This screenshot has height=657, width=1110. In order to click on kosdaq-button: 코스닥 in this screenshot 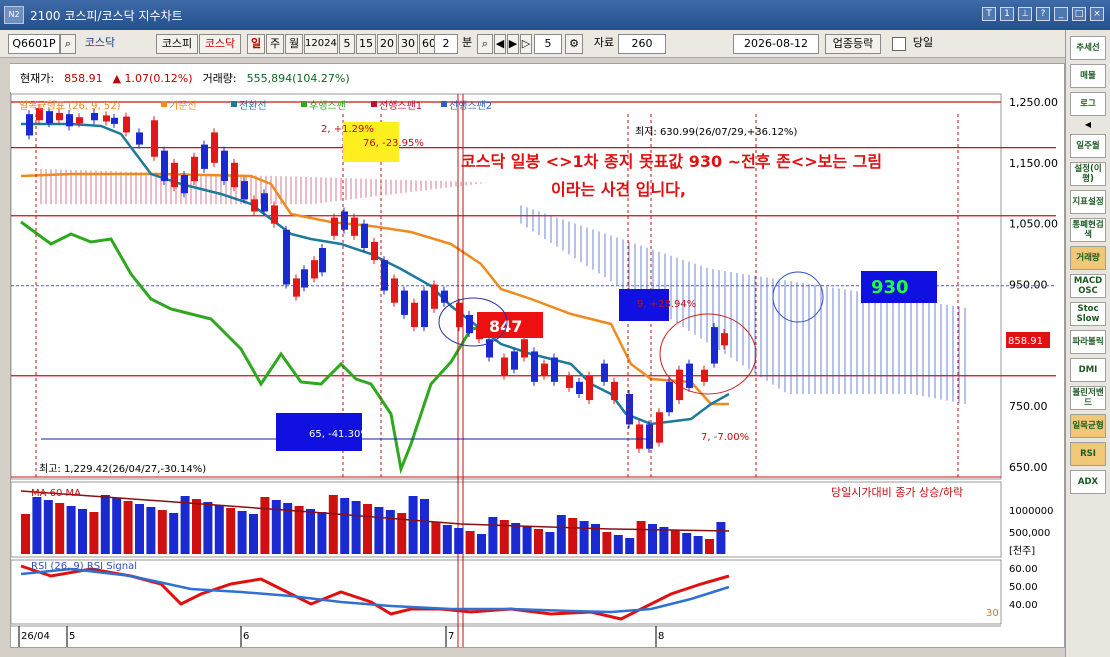, I will do `click(220, 44)`.